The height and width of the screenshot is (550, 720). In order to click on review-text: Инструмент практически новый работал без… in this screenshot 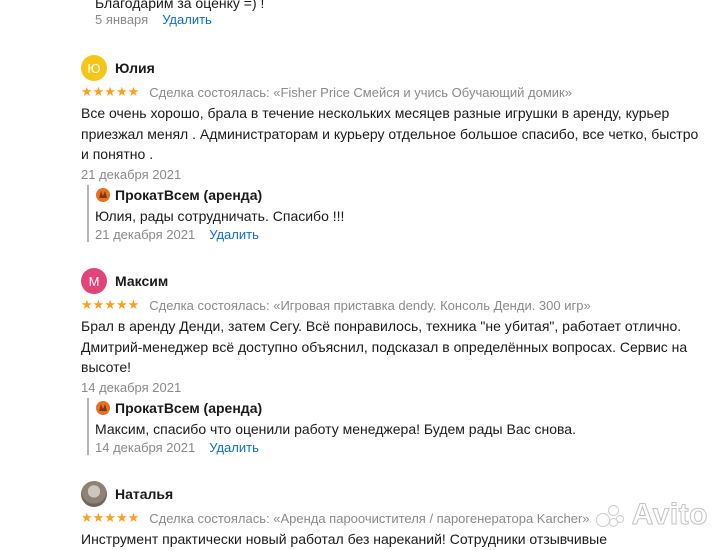, I will do `click(344, 539)`.